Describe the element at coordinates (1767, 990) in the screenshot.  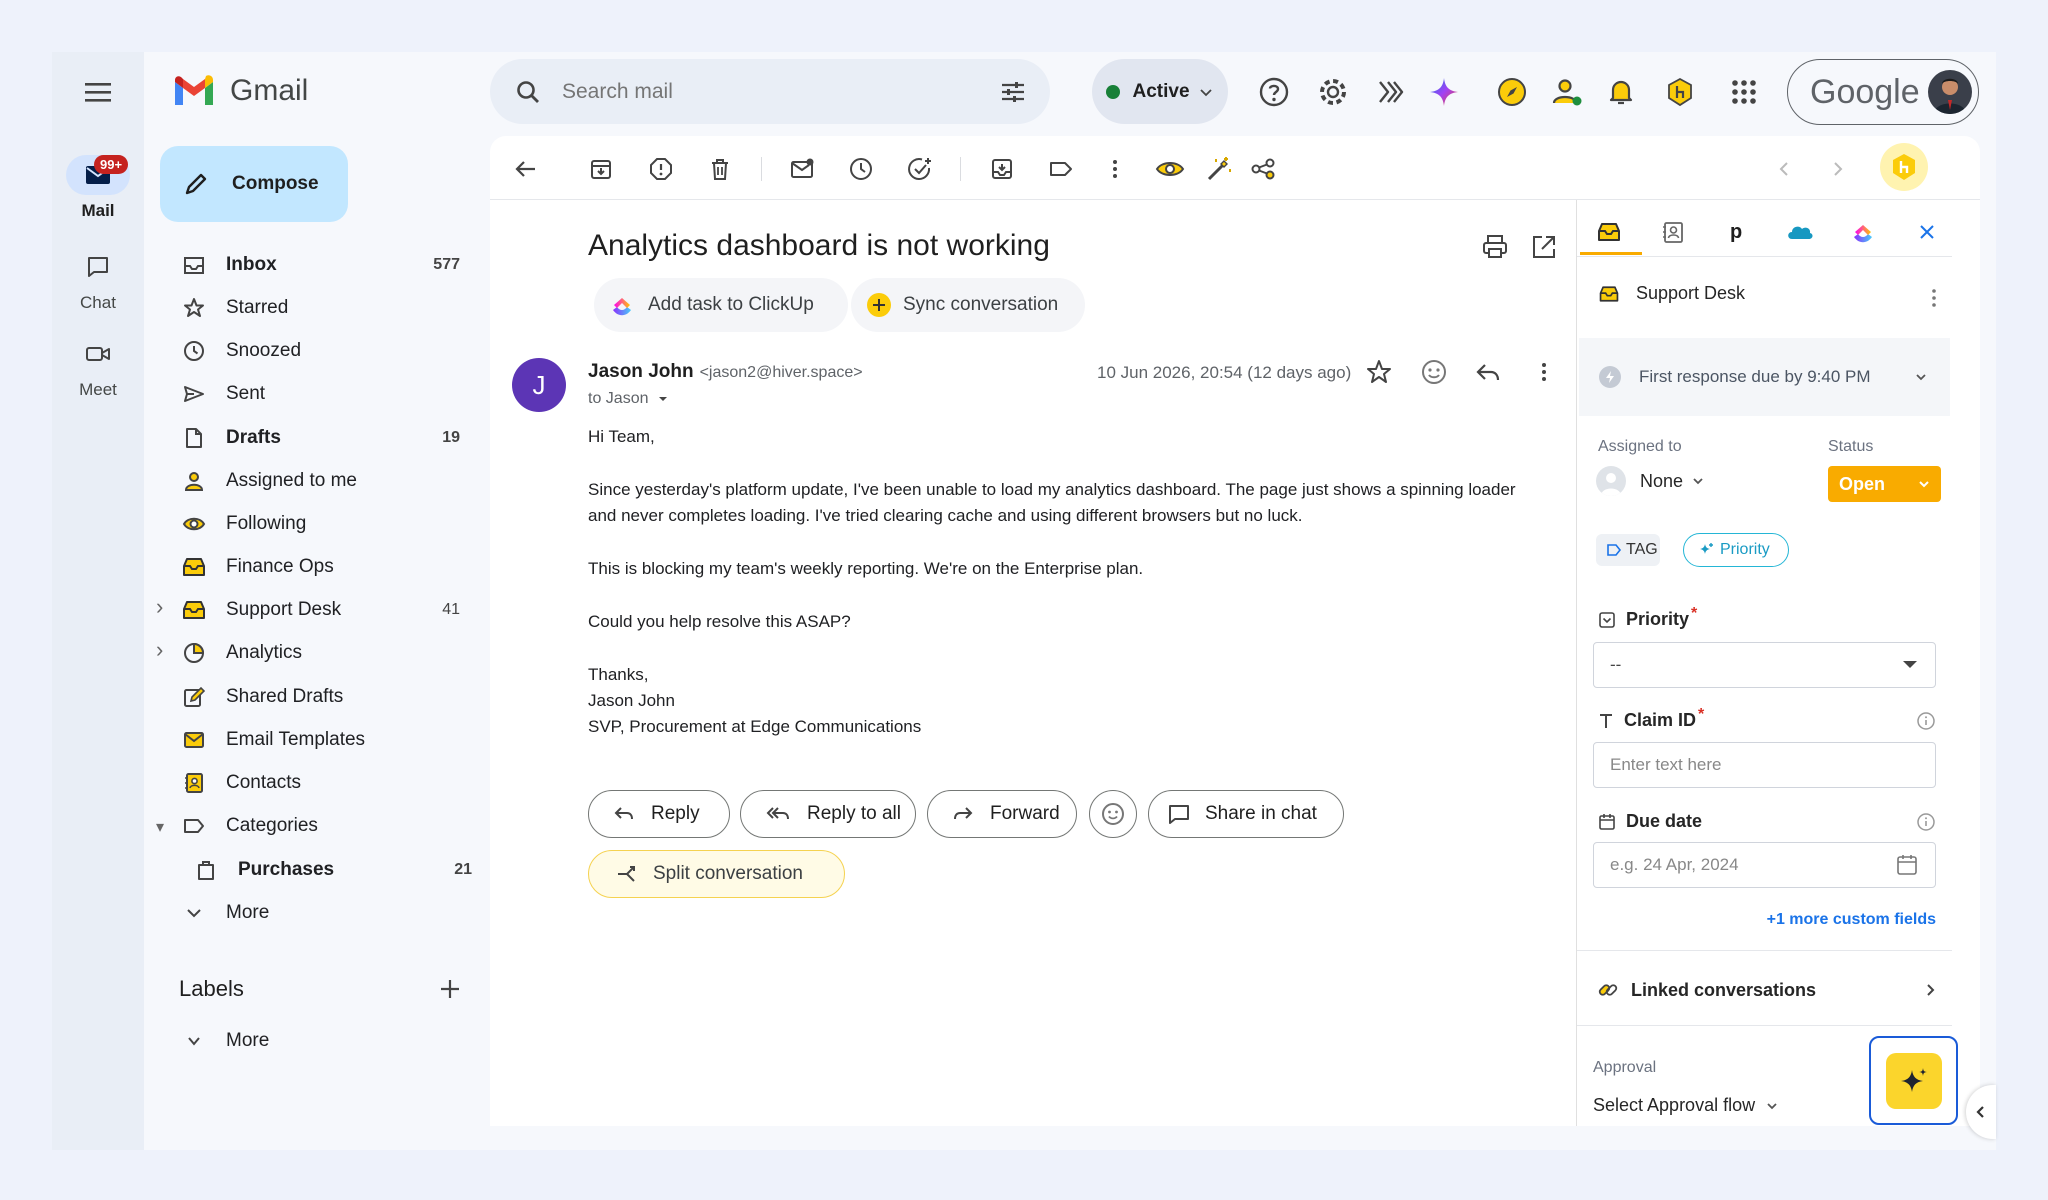
I see `linked-conversations-row: Linked conversations` at that location.